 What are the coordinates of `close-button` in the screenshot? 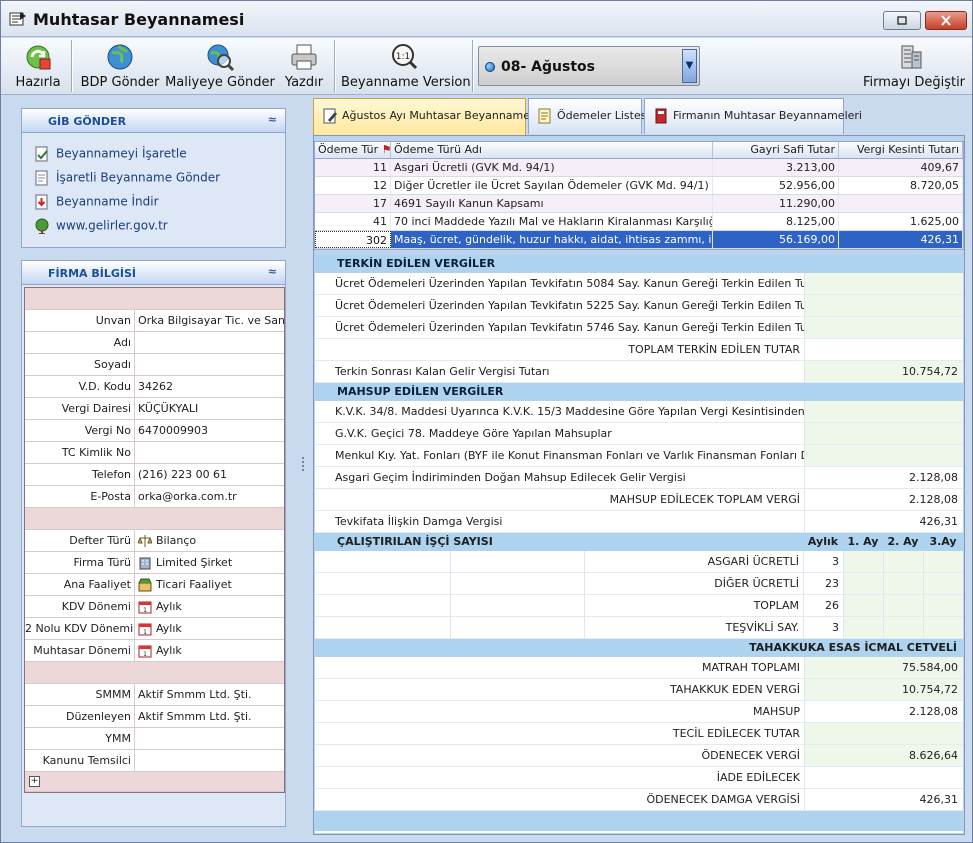 It's located at (946, 20).